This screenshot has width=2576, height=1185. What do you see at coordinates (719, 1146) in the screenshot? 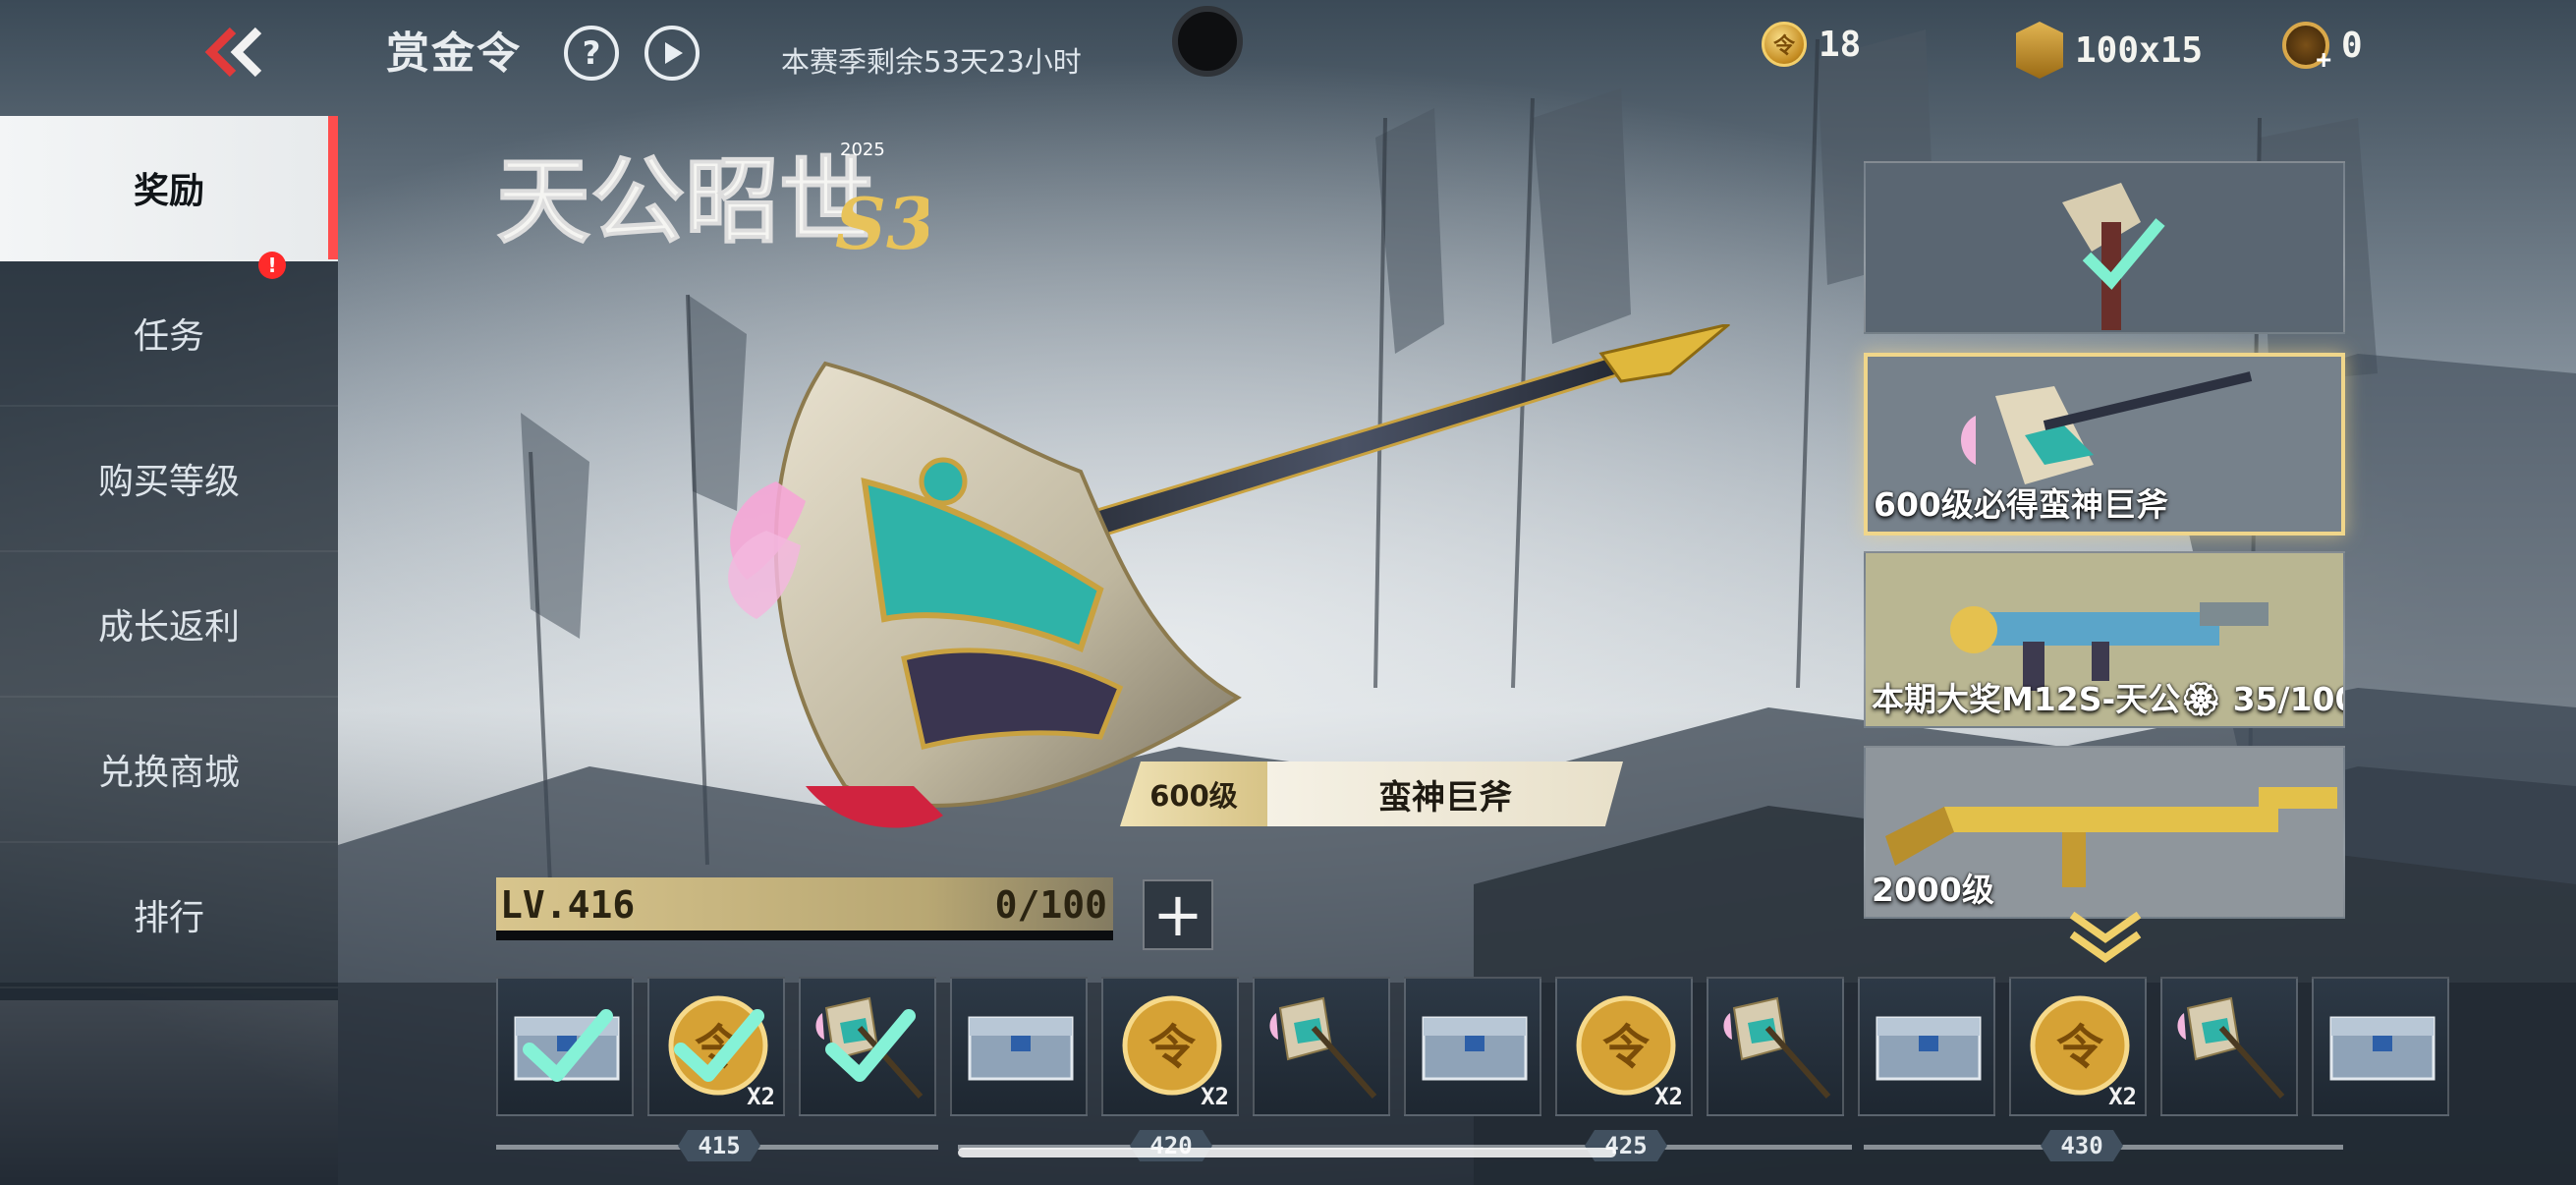
I see `level-marker: 415` at bounding box center [719, 1146].